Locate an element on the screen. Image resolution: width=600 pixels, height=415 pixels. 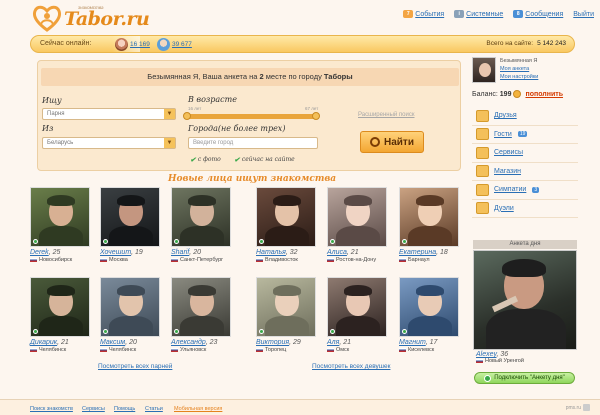
view-all-girls-link: Посмотреть всех девушек is located at coordinates (351, 366).